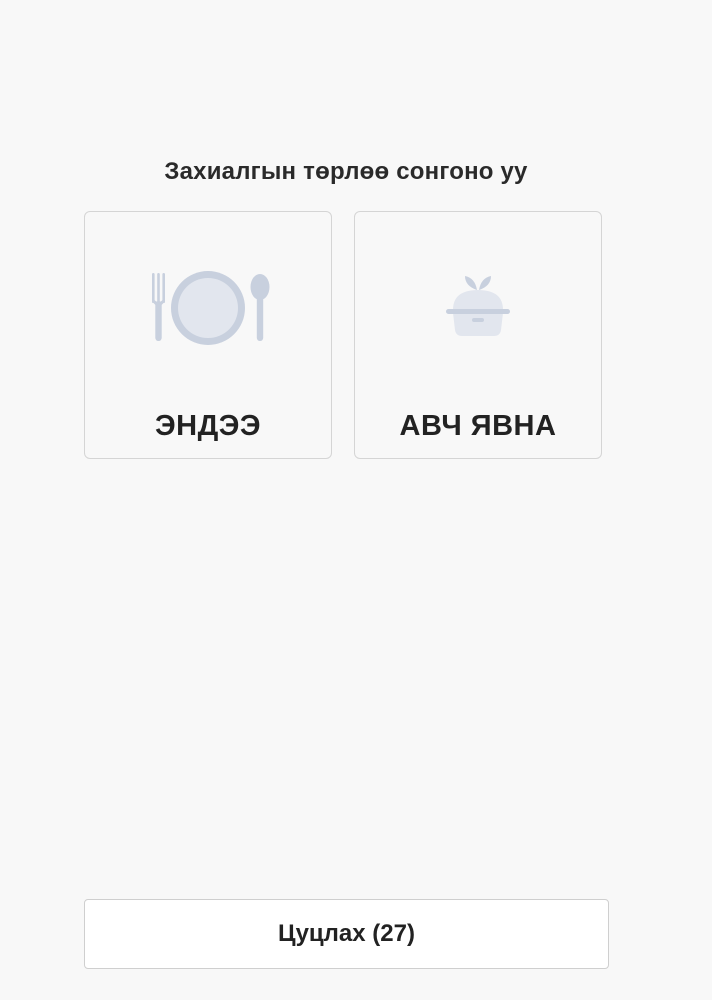 The image size is (712, 1000). What do you see at coordinates (346, 171) in the screenshot?
I see `page-heading: Захиалгын төрлөө сонгоно уу` at bounding box center [346, 171].